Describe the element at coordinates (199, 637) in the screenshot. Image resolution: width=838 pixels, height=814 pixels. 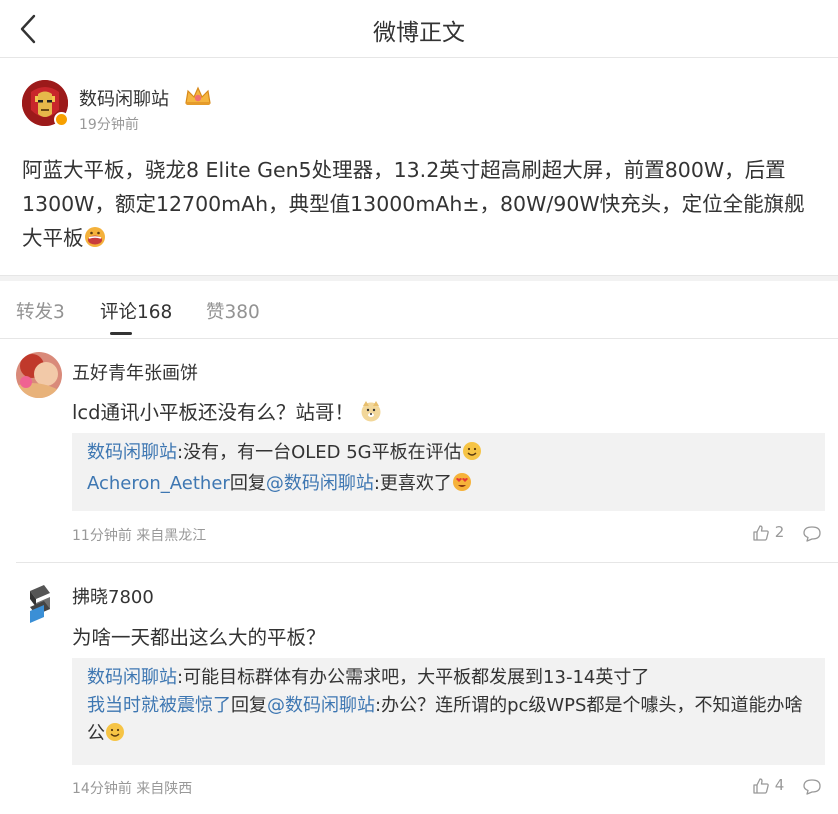
I see `comment-text: 为啥一天都出这么大的平板？` at that location.